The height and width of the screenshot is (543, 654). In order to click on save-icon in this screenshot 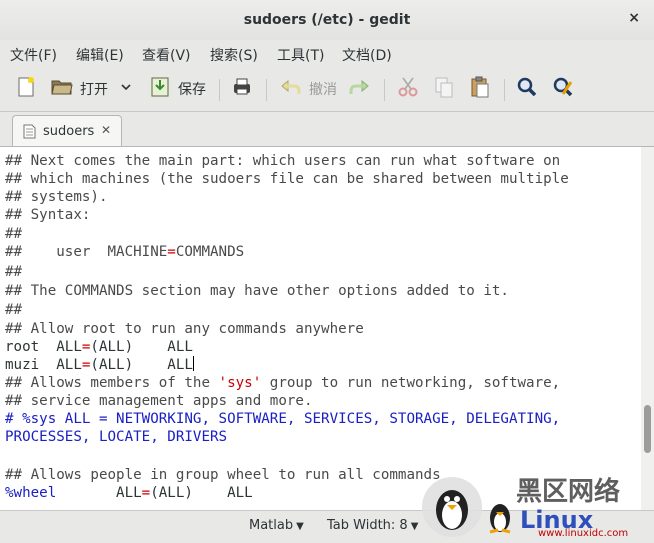, I will do `click(160, 89)`.